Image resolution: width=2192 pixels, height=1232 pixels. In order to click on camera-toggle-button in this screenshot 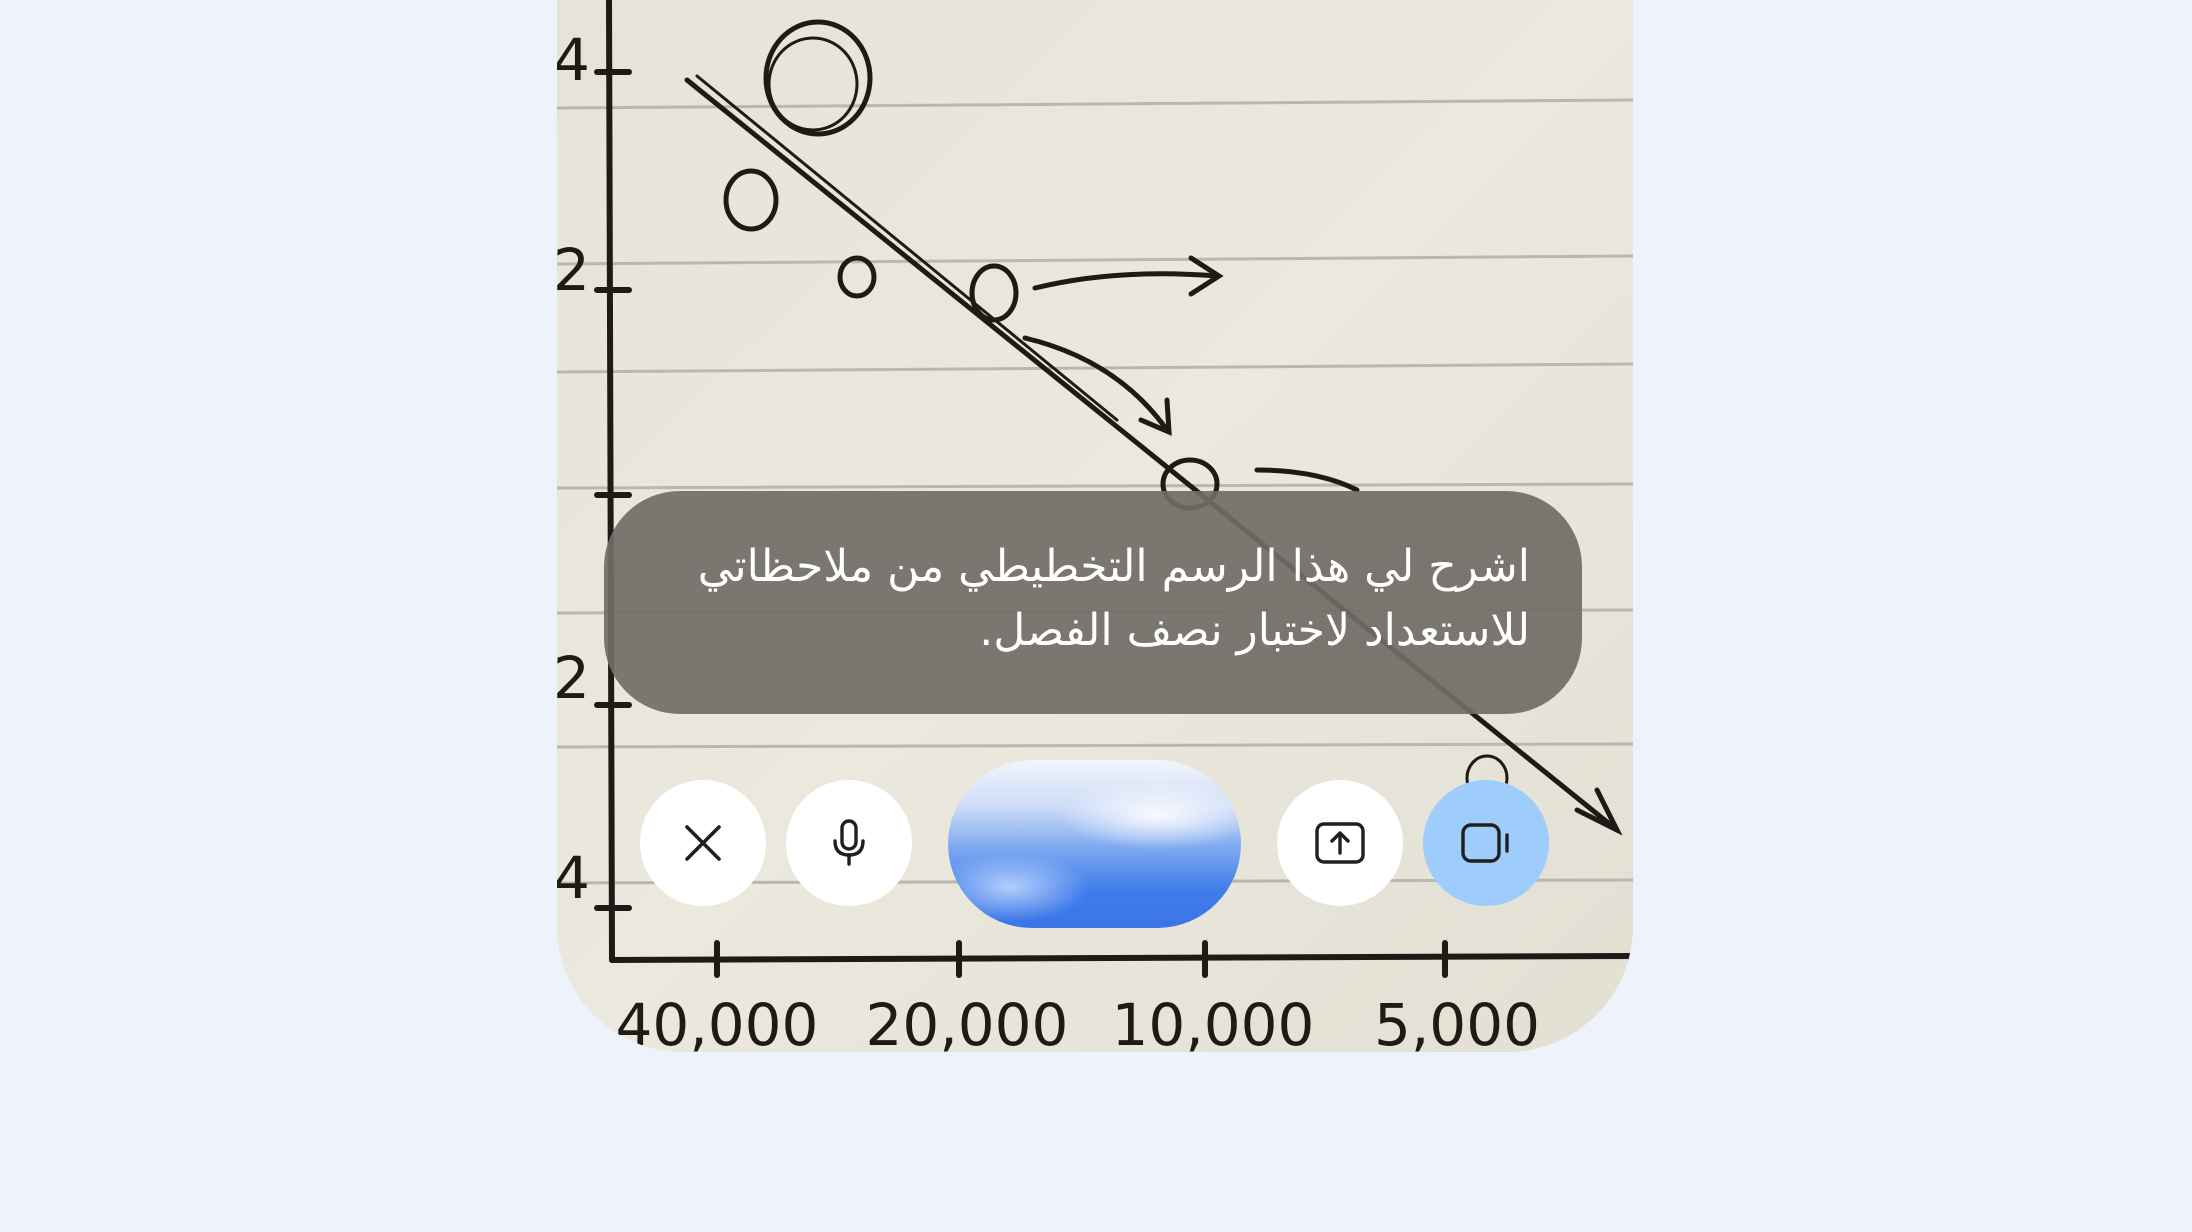, I will do `click(1486, 843)`.